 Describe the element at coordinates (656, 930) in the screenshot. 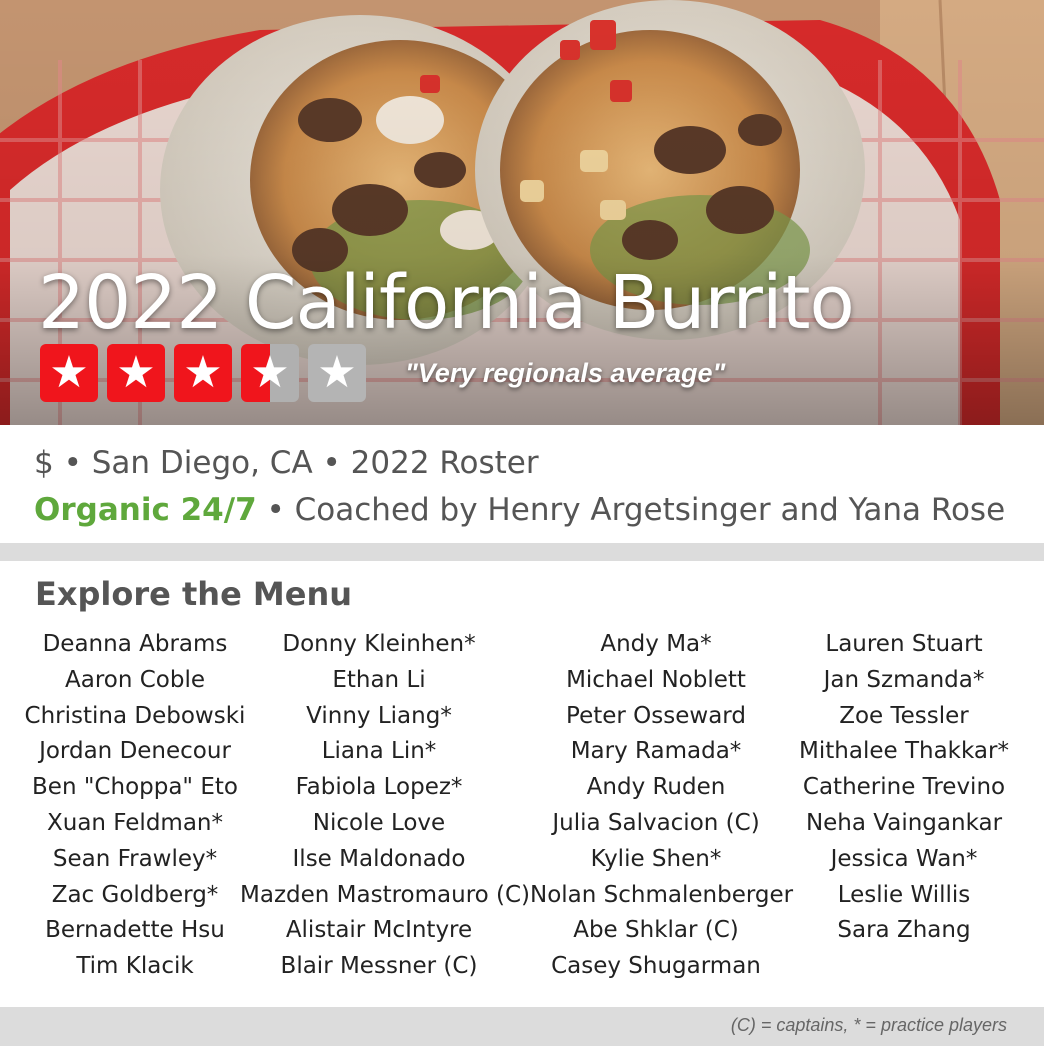

I see `roster-name: Abe Shklar (C)` at that location.